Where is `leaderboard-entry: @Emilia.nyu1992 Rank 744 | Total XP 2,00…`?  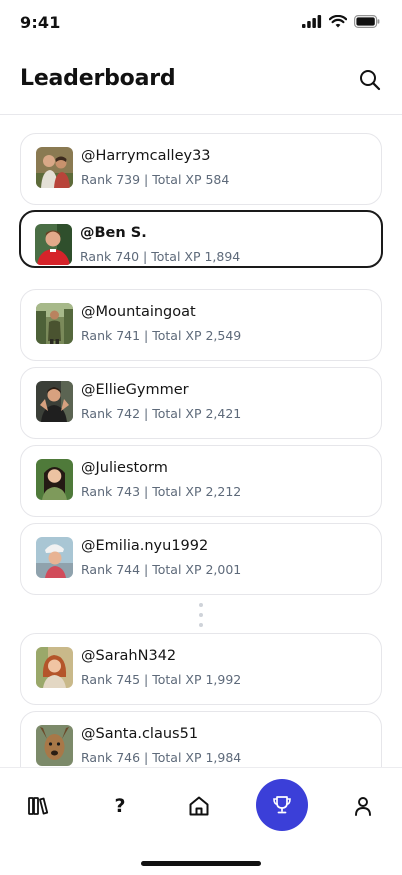
leaderboard-entry: @Emilia.nyu1992 Rank 744 | Total XP 2,00… is located at coordinates (201, 559).